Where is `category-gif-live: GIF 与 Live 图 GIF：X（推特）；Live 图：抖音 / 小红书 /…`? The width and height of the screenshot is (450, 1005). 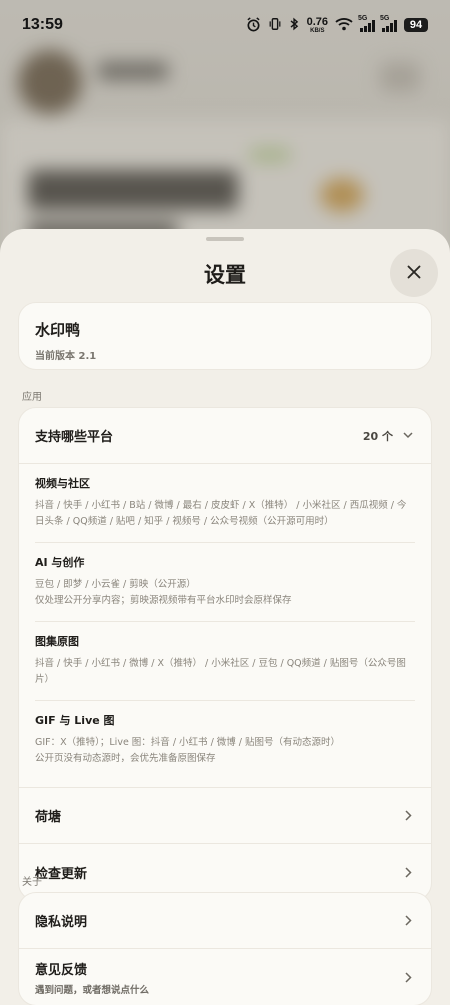
category-gif-live: GIF 与 Live 图 GIF：X（推特）；Live 图：抖音 / 小红书 /… is located at coordinates (188, 739).